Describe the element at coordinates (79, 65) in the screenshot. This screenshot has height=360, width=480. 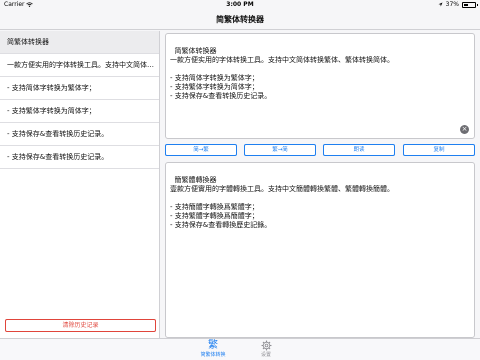
I see `history-item: 一款方便实用的字体转换工具。支持中文简体转换繁体、繁体转换简体。` at that location.